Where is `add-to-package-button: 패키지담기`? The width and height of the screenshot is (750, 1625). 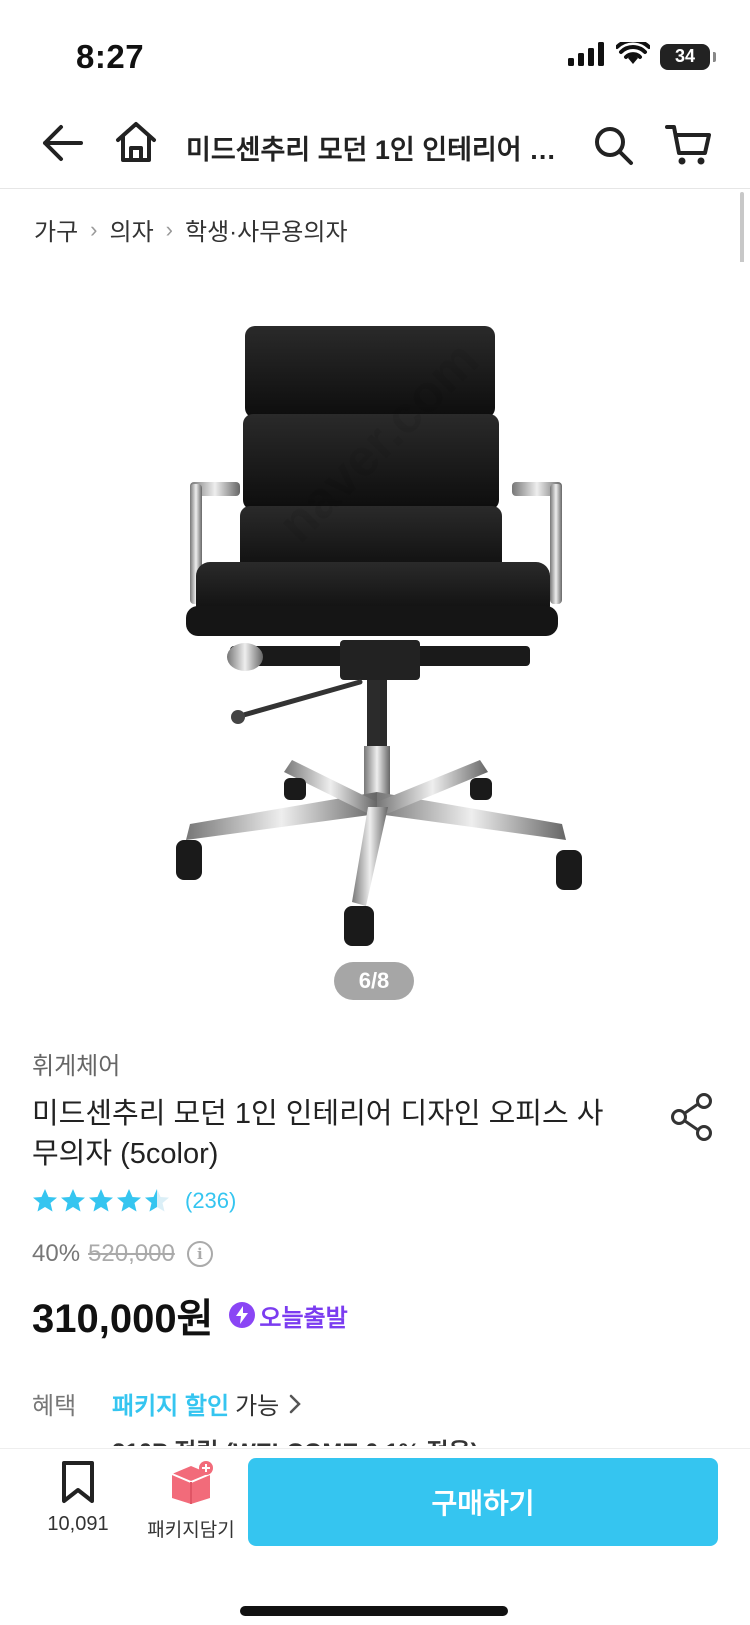 add-to-package-button: 패키지담기 is located at coordinates (191, 1501).